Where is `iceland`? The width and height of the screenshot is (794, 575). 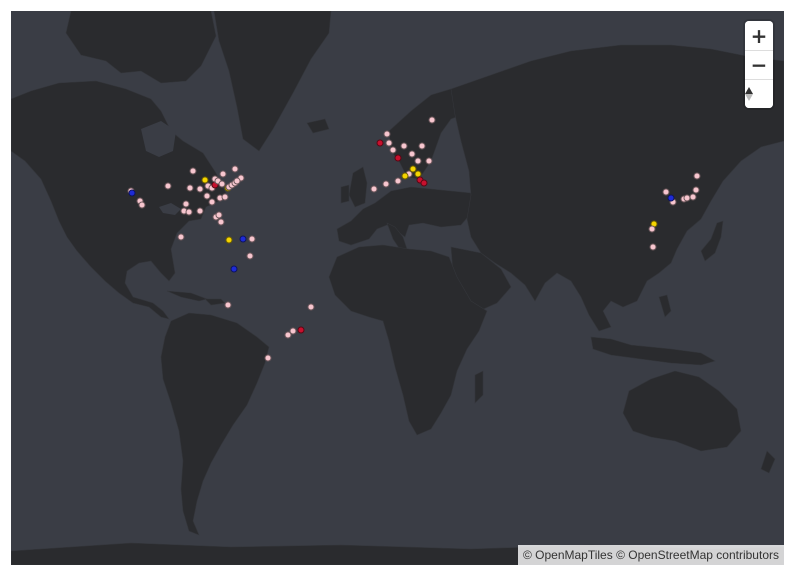
iceland is located at coordinates (318, 126).